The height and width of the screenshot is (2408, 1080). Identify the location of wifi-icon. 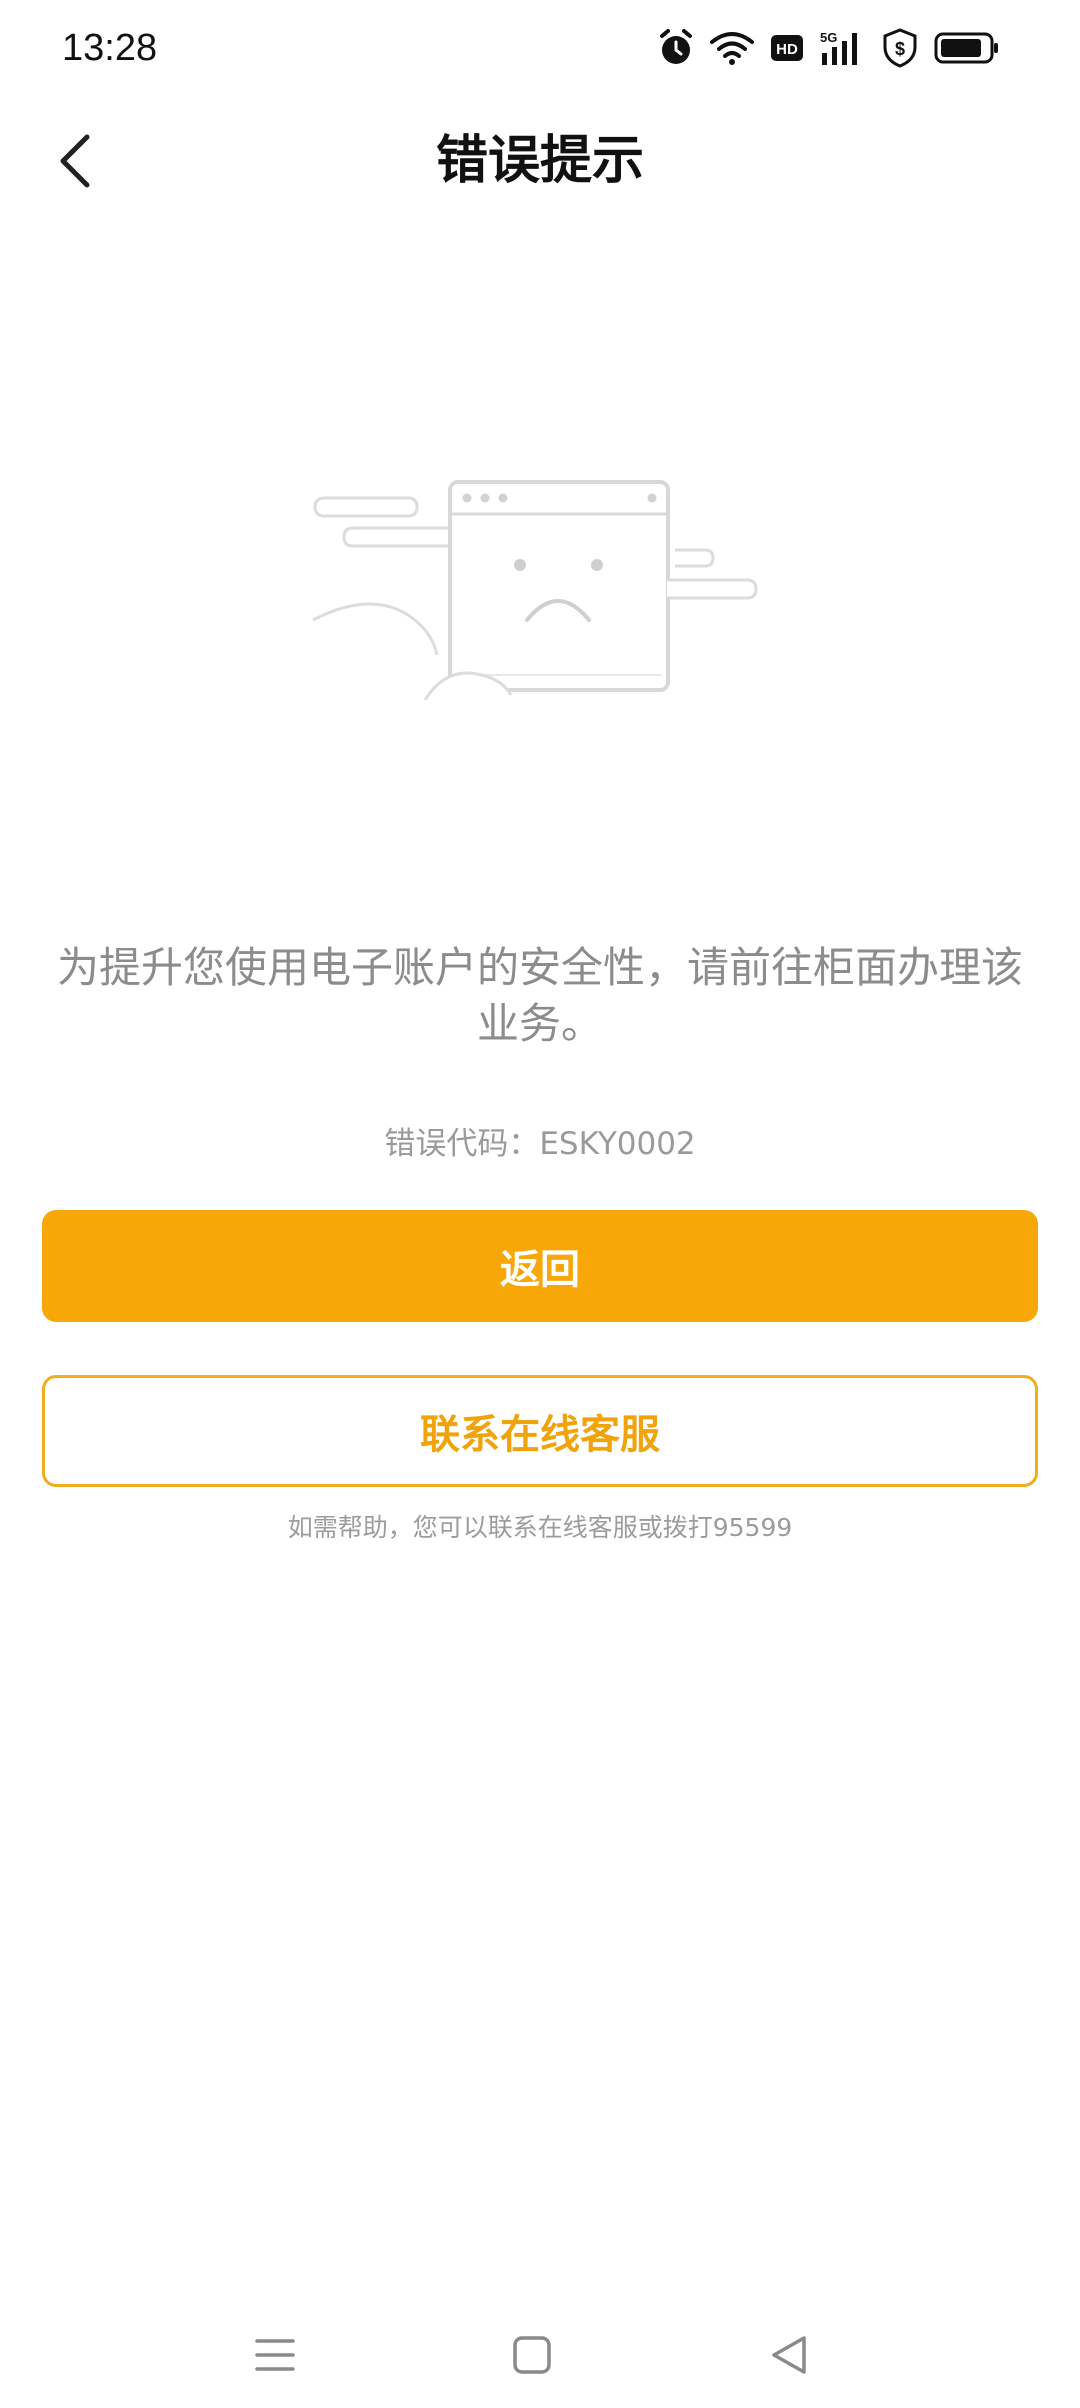
(732, 48).